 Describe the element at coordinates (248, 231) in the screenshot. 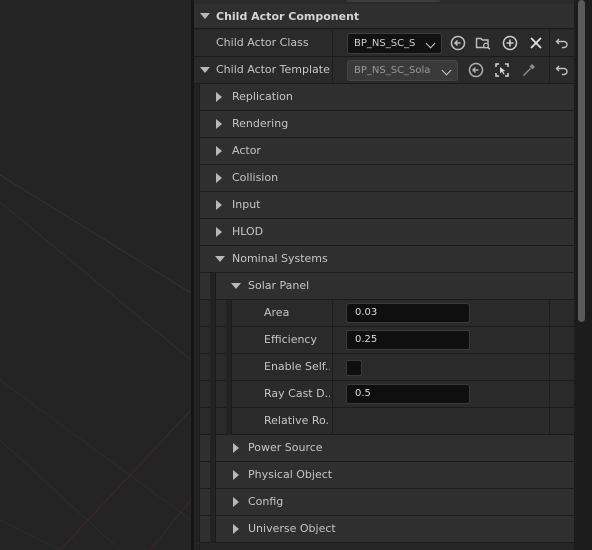

I see `category-label: HLOD` at that location.